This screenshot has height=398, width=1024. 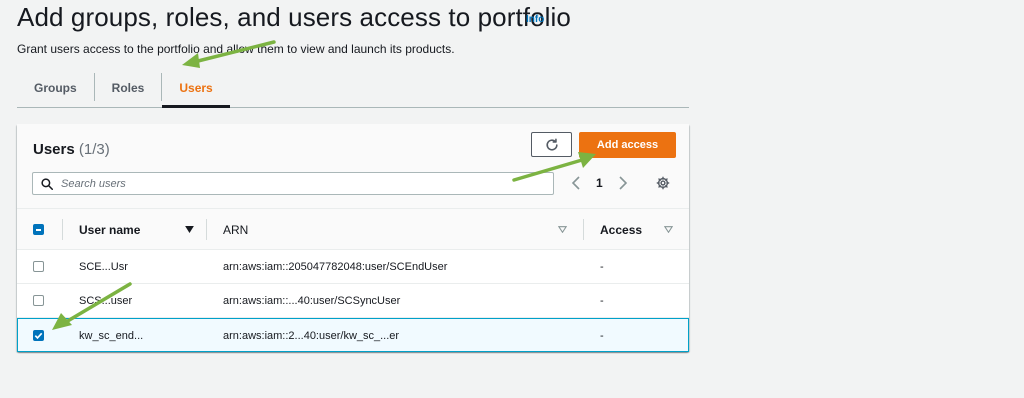 I want to click on search-icon, so click(x=47, y=183).